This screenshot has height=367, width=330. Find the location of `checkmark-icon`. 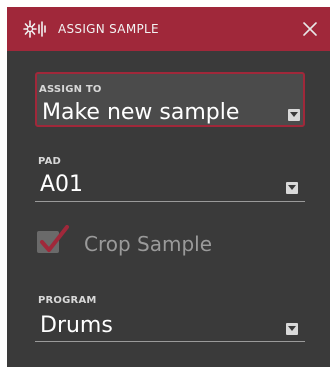

checkmark-icon is located at coordinates (54, 238).